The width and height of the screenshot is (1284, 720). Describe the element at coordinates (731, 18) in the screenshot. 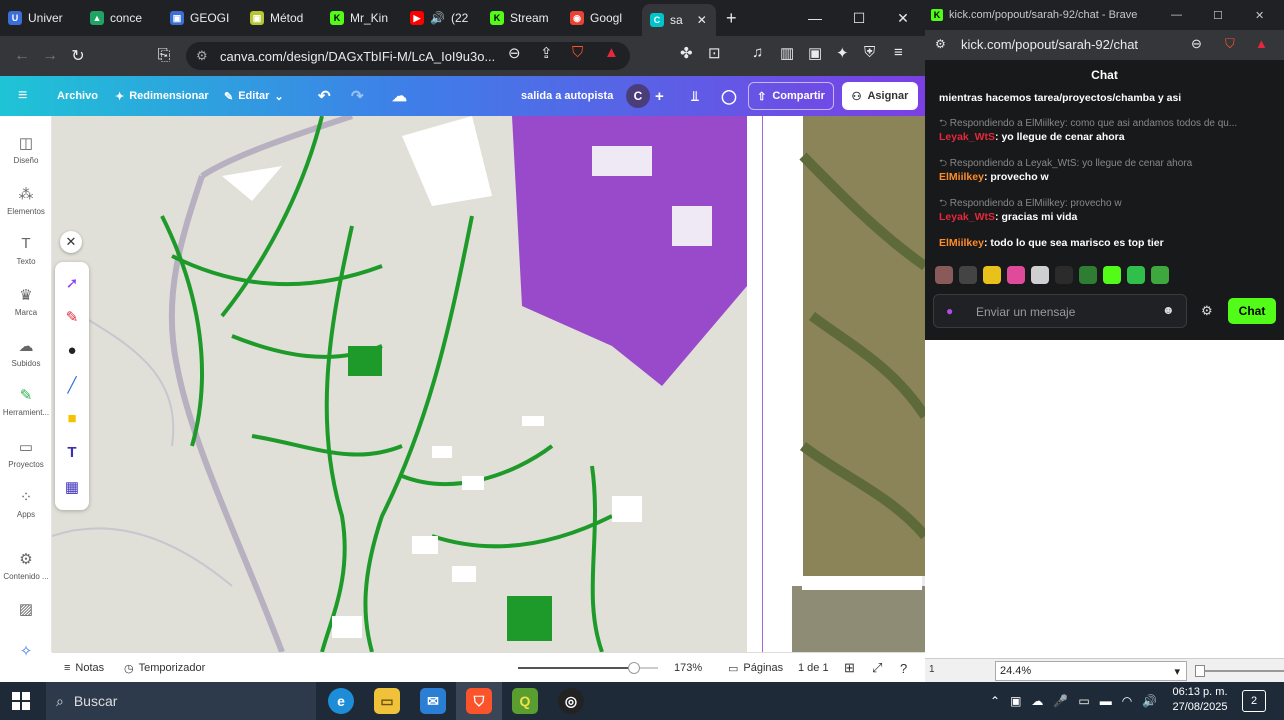

I see `new-tab-button: +` at that location.